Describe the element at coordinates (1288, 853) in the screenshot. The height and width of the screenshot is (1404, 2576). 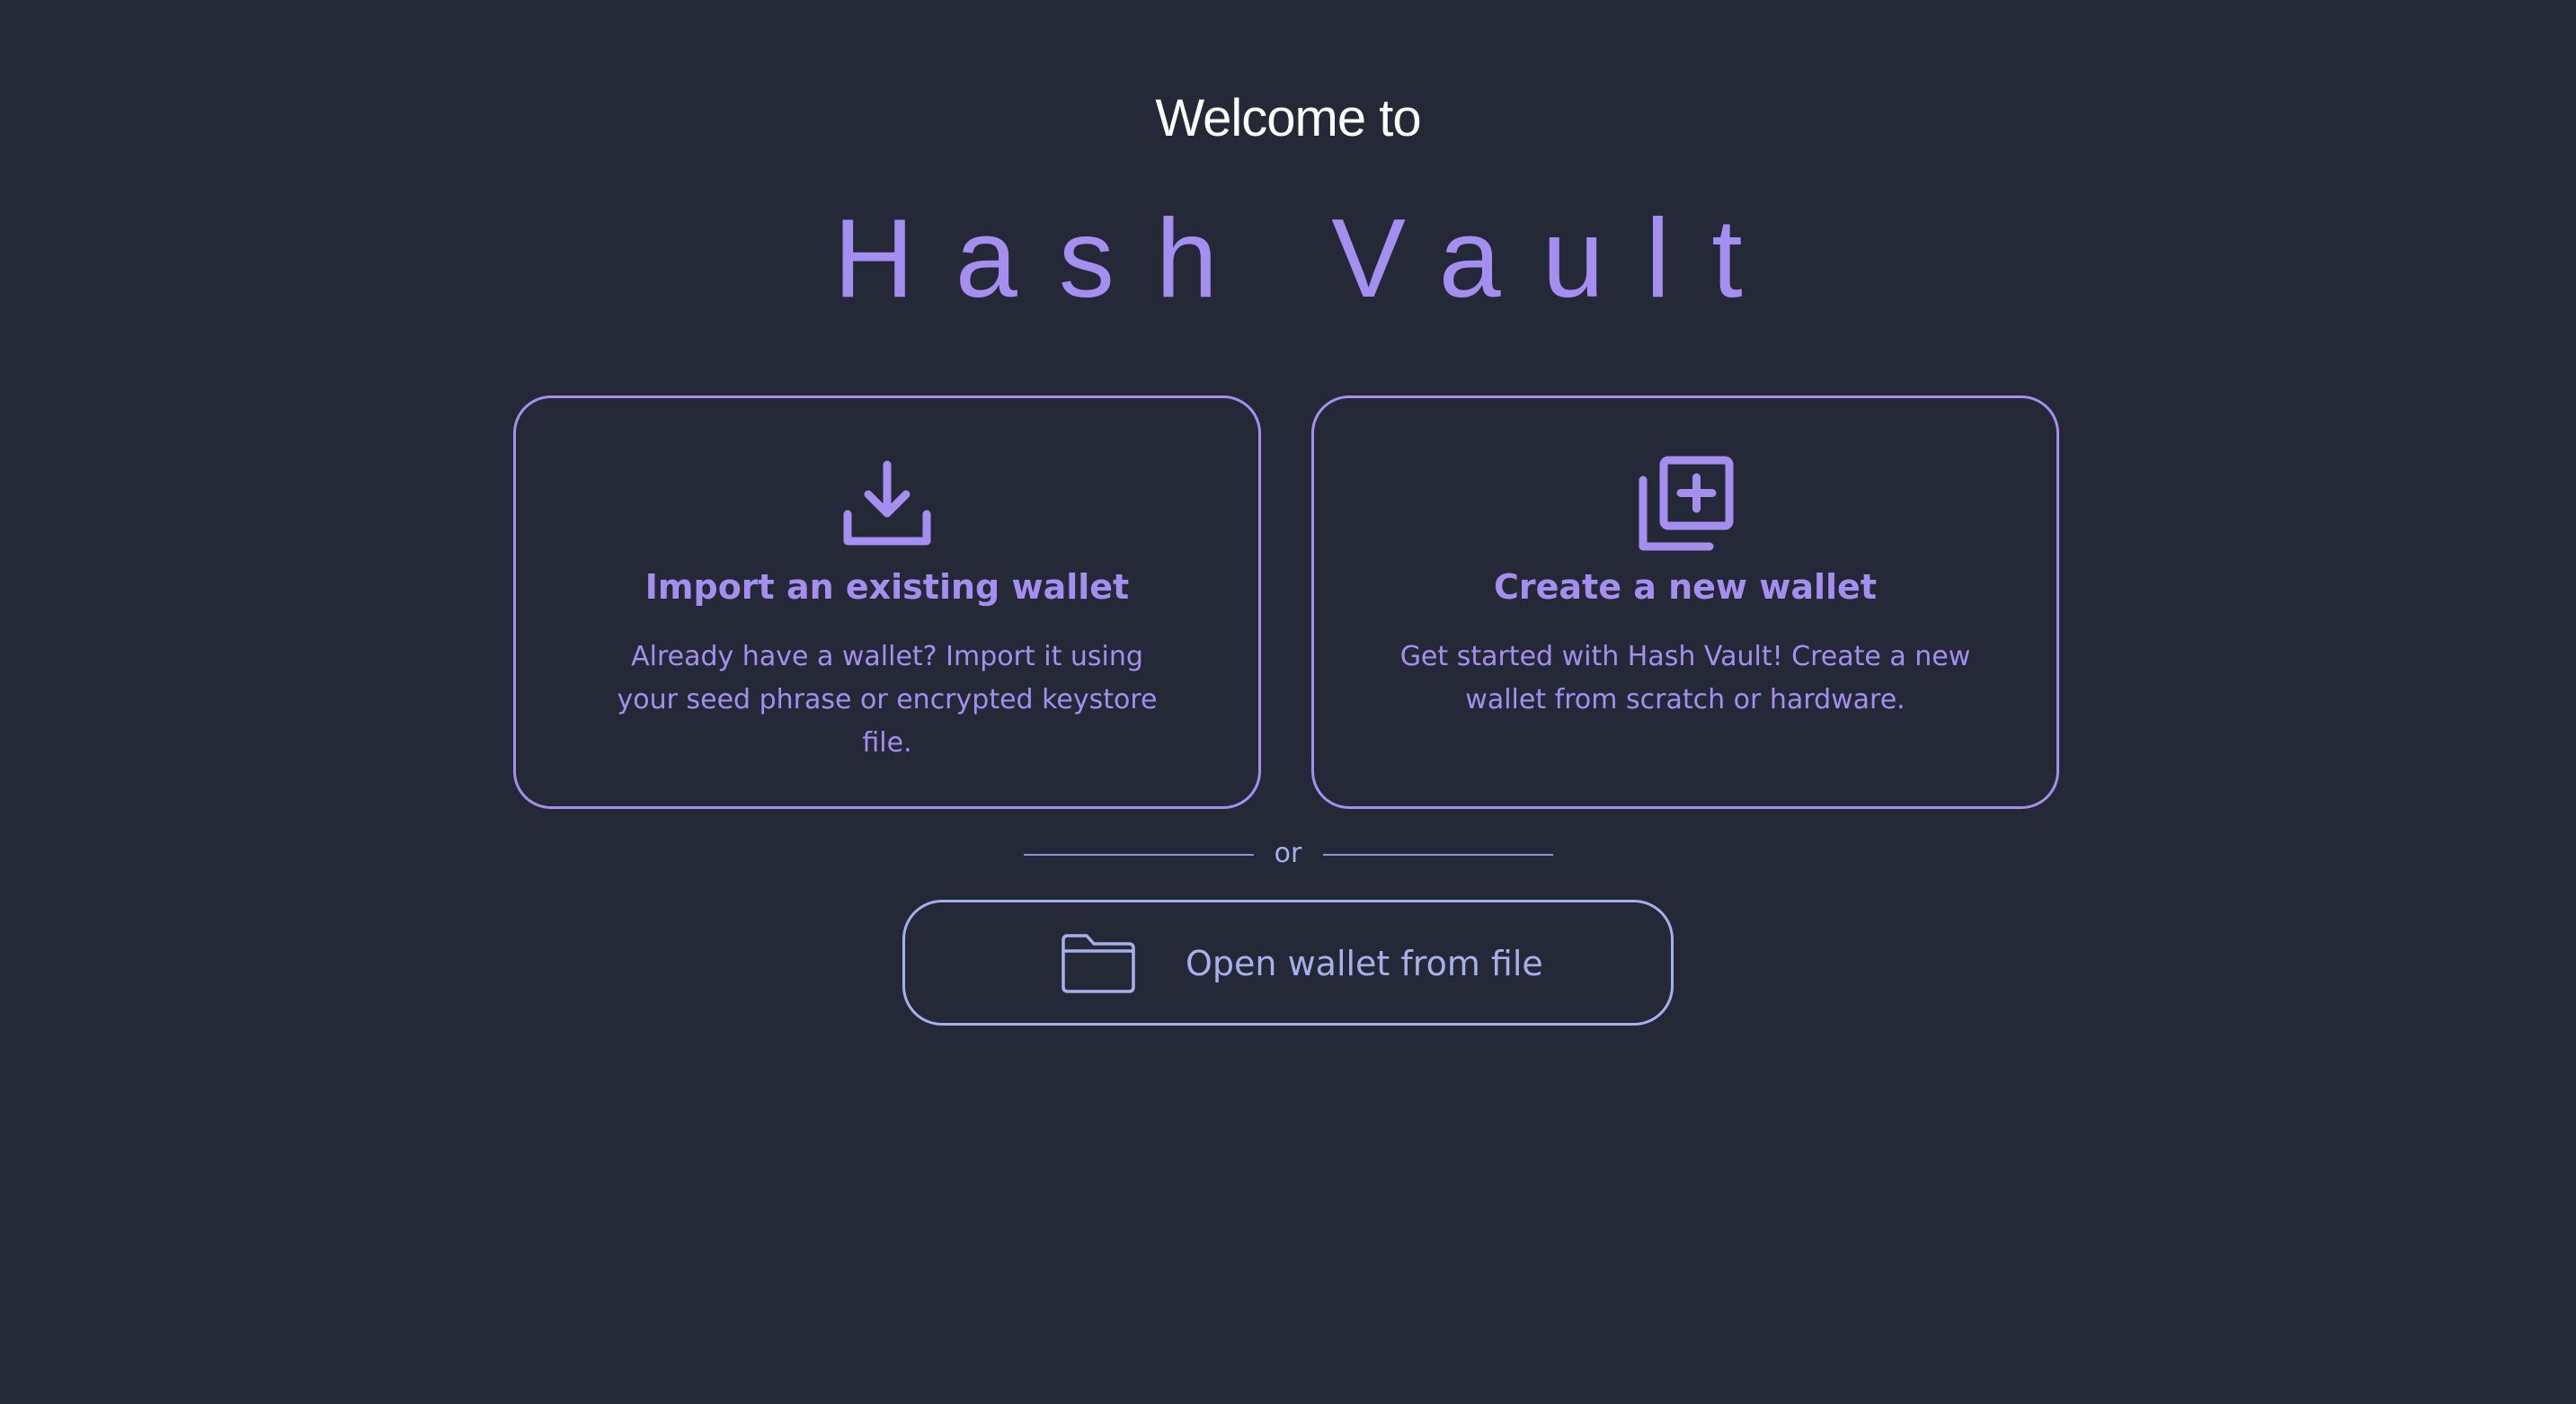
I see `separator-text: or` at that location.